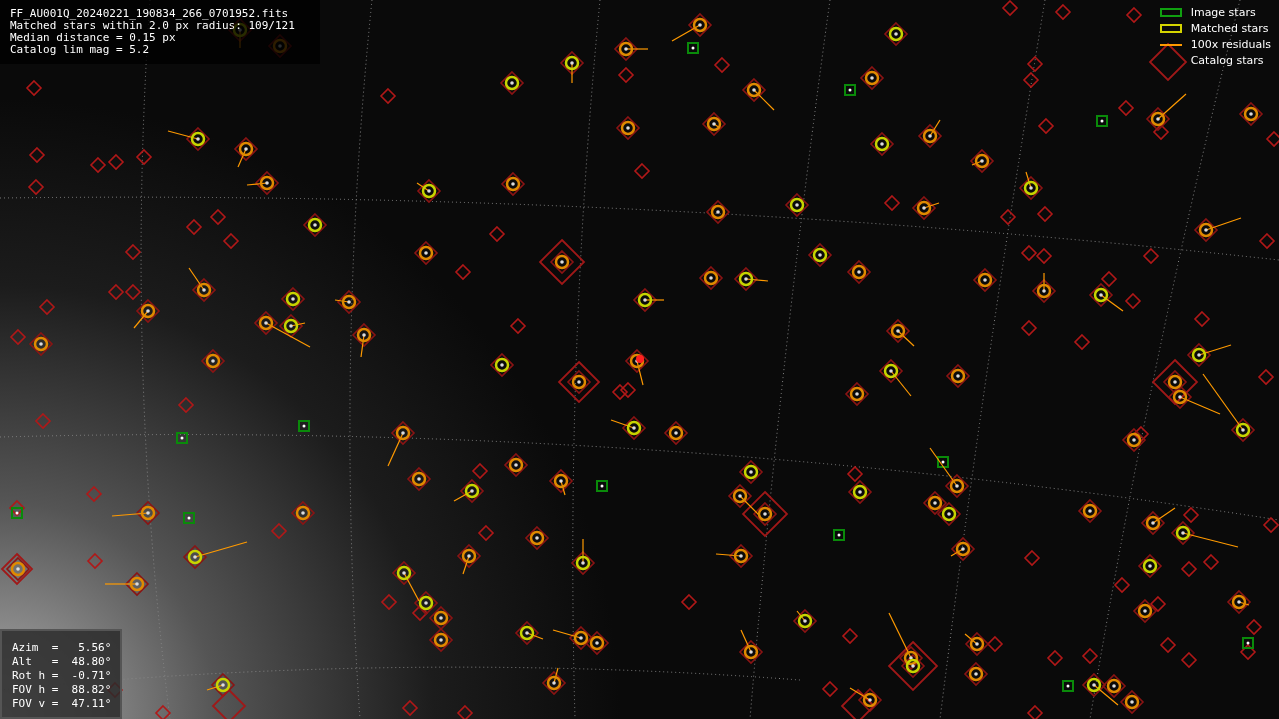  What do you see at coordinates (1170, 44) in the screenshot?
I see `legend-line-icon` at bounding box center [1170, 44].